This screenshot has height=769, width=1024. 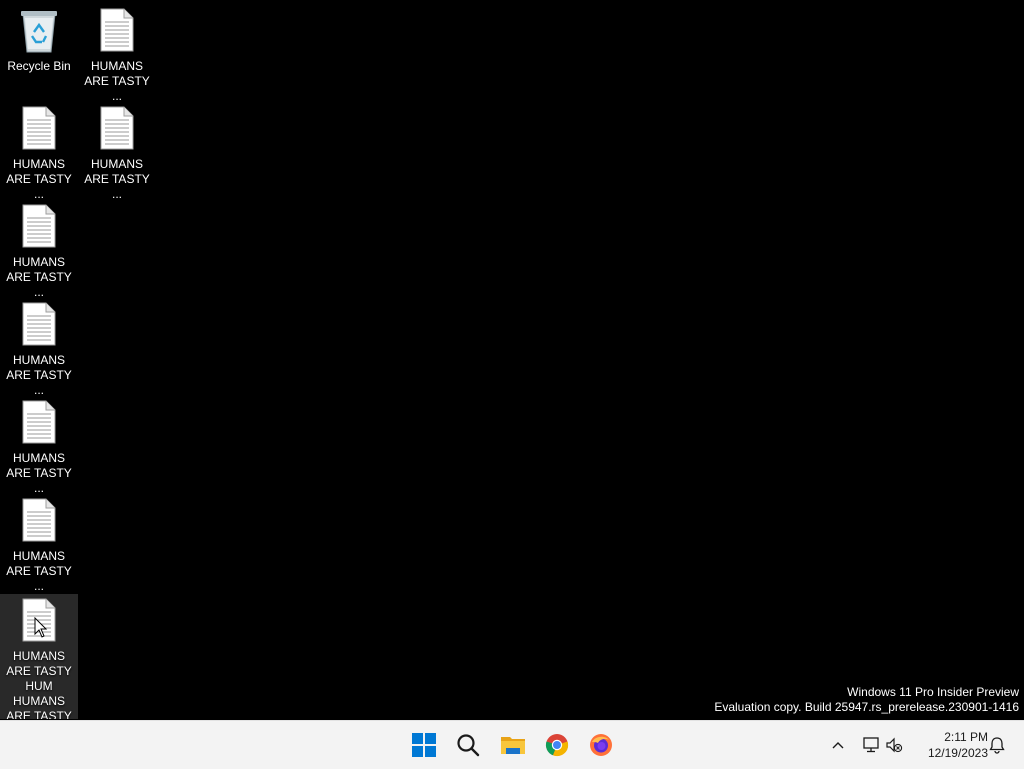 What do you see at coordinates (41, 627) in the screenshot?
I see `mouse-cursor-icon` at bounding box center [41, 627].